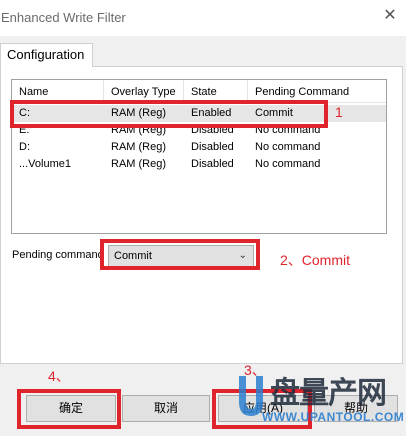 This screenshot has width=406, height=436. What do you see at coordinates (144, 91) in the screenshot?
I see `column-overlay-type: Overlay Type` at bounding box center [144, 91].